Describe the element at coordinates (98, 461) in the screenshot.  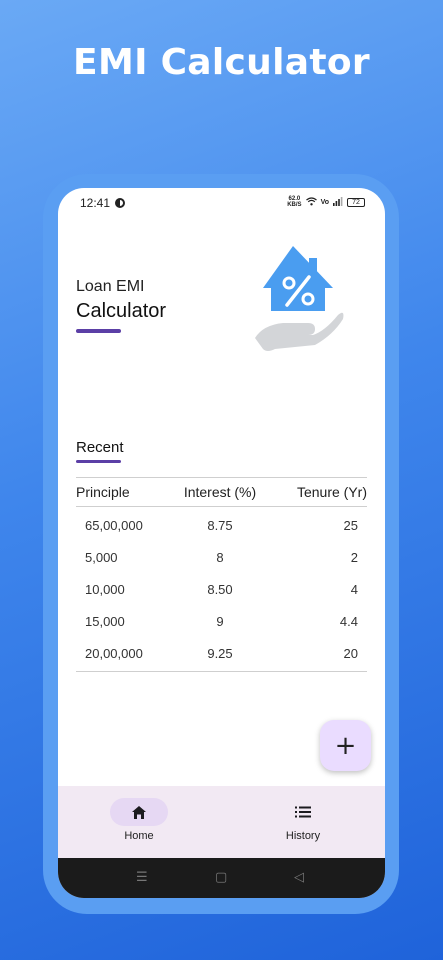
I see `recent-underline` at that location.